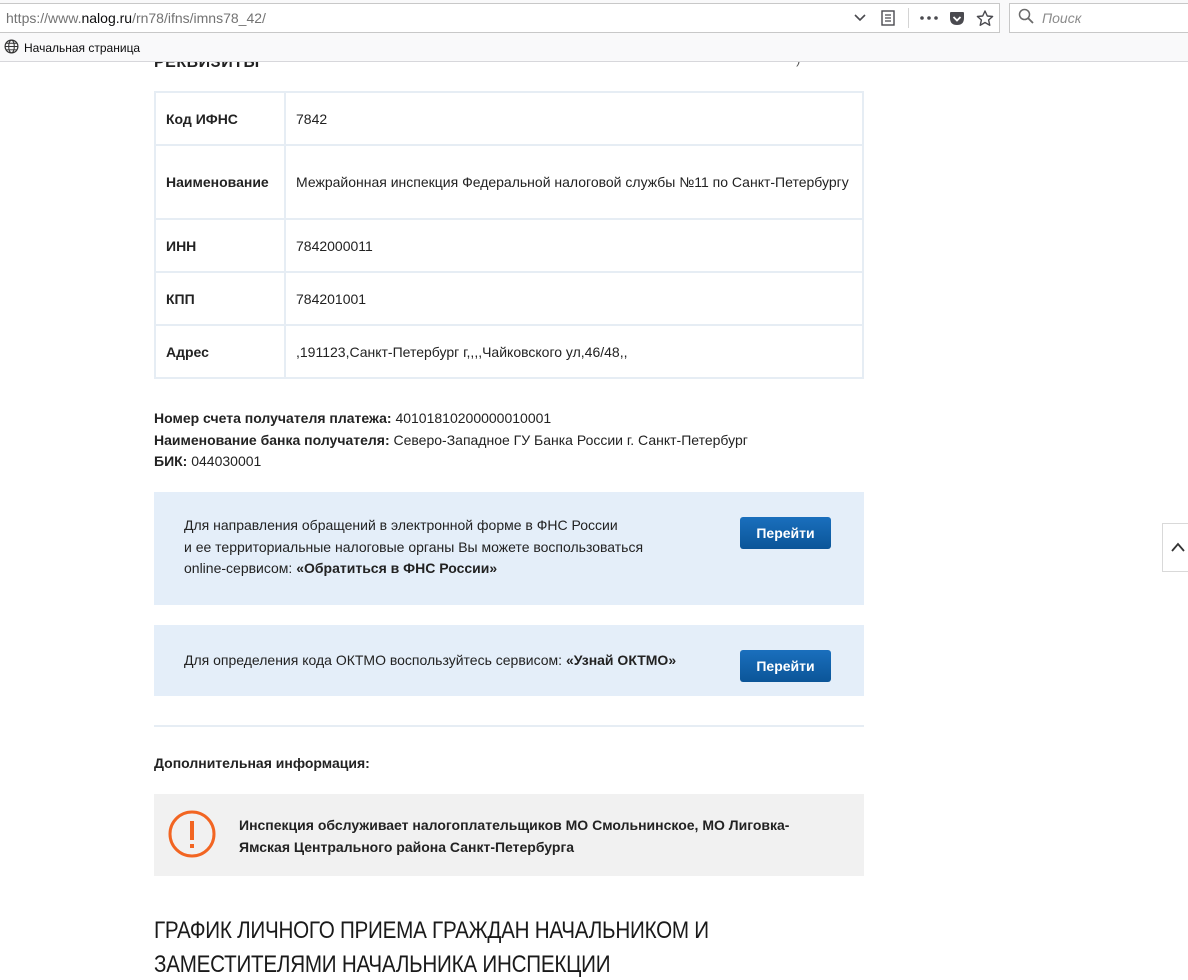 The height and width of the screenshot is (980, 1188). Describe the element at coordinates (888, 18) in the screenshot. I see `reader-view-icon` at that location.